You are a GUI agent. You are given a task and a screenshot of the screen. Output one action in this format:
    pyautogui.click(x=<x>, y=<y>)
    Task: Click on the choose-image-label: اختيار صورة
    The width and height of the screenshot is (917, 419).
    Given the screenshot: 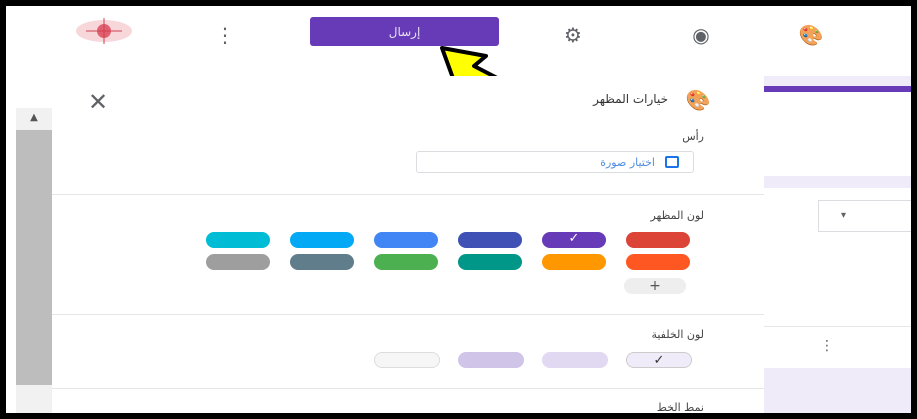 What is the action you would take?
    pyautogui.click(x=627, y=162)
    